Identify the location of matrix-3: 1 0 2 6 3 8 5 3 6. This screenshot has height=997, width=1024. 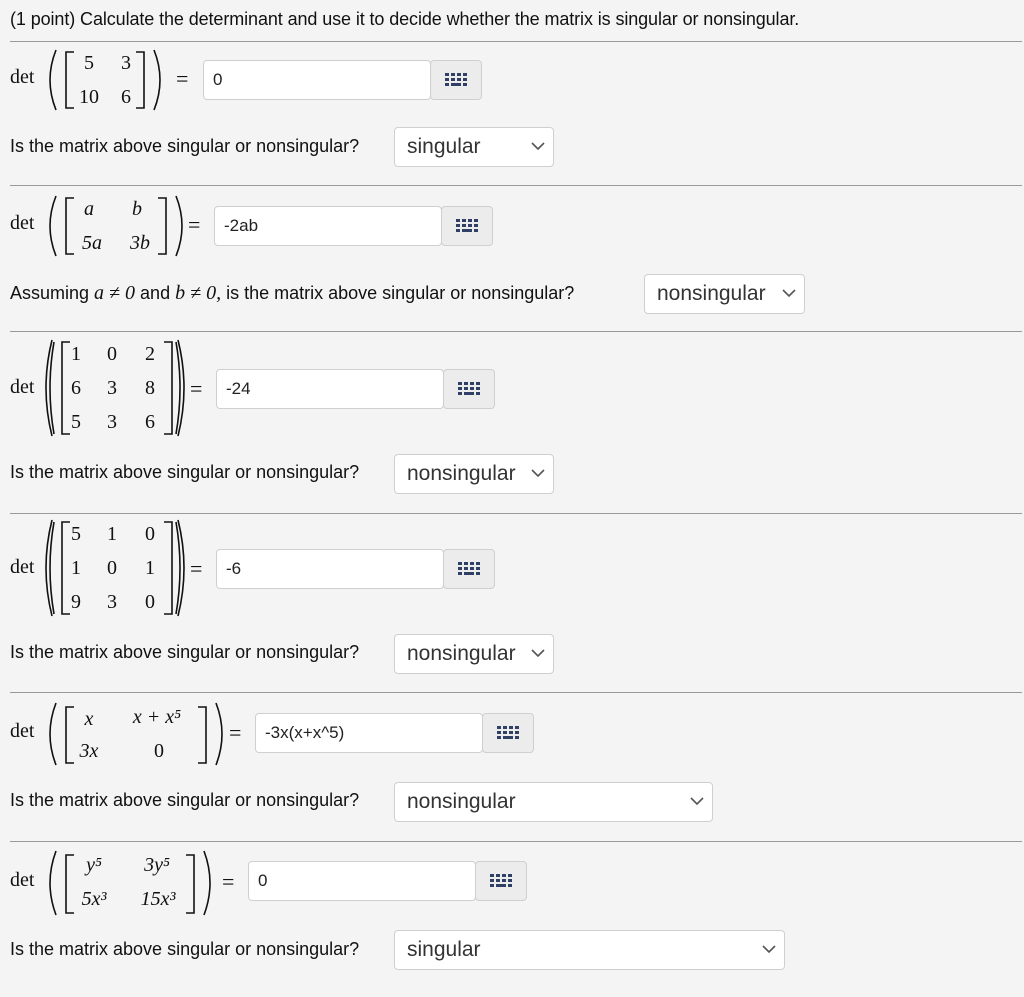
(115, 388).